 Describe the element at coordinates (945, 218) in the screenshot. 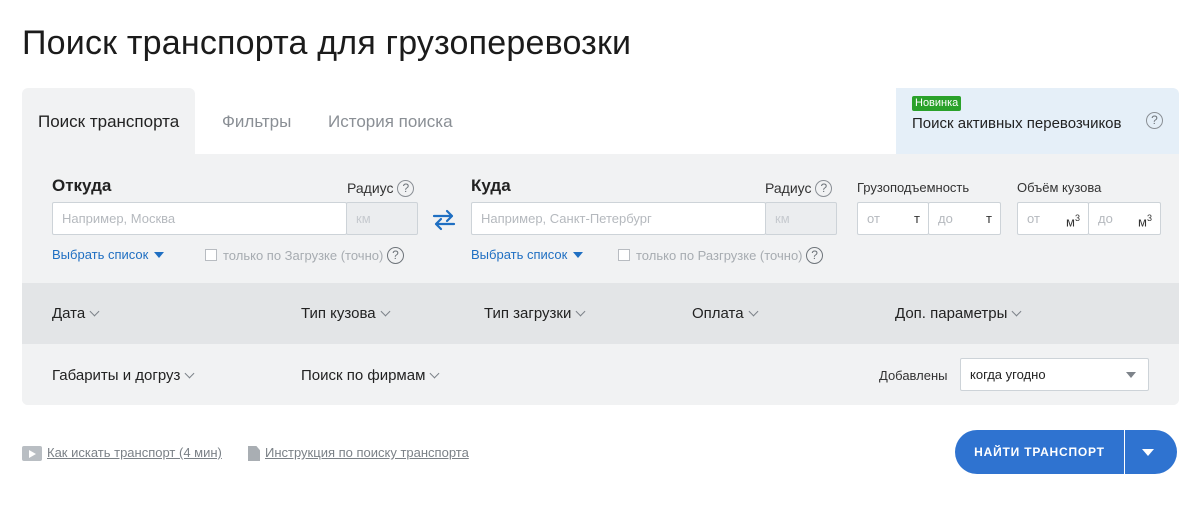

I see `capacity-to-placeholder: до` at that location.